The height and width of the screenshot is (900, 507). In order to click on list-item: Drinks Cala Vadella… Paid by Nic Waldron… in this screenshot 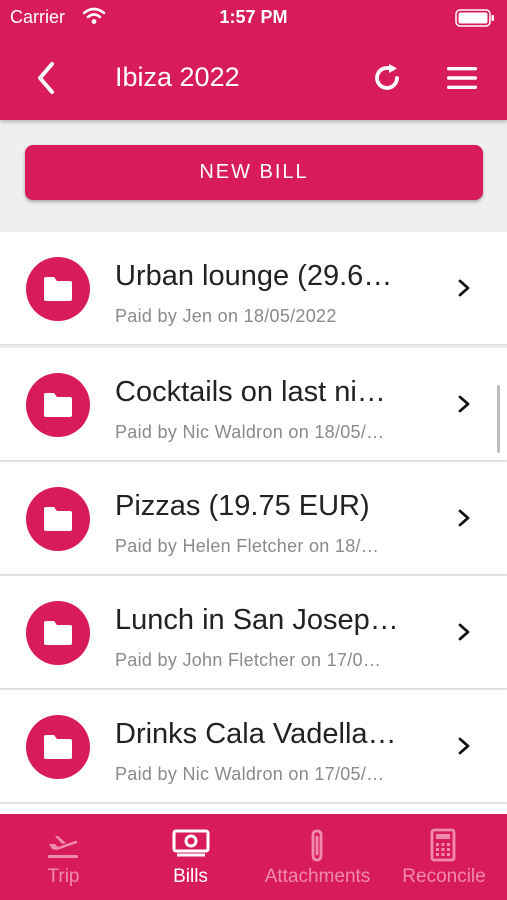, I will do `click(253, 746)`.